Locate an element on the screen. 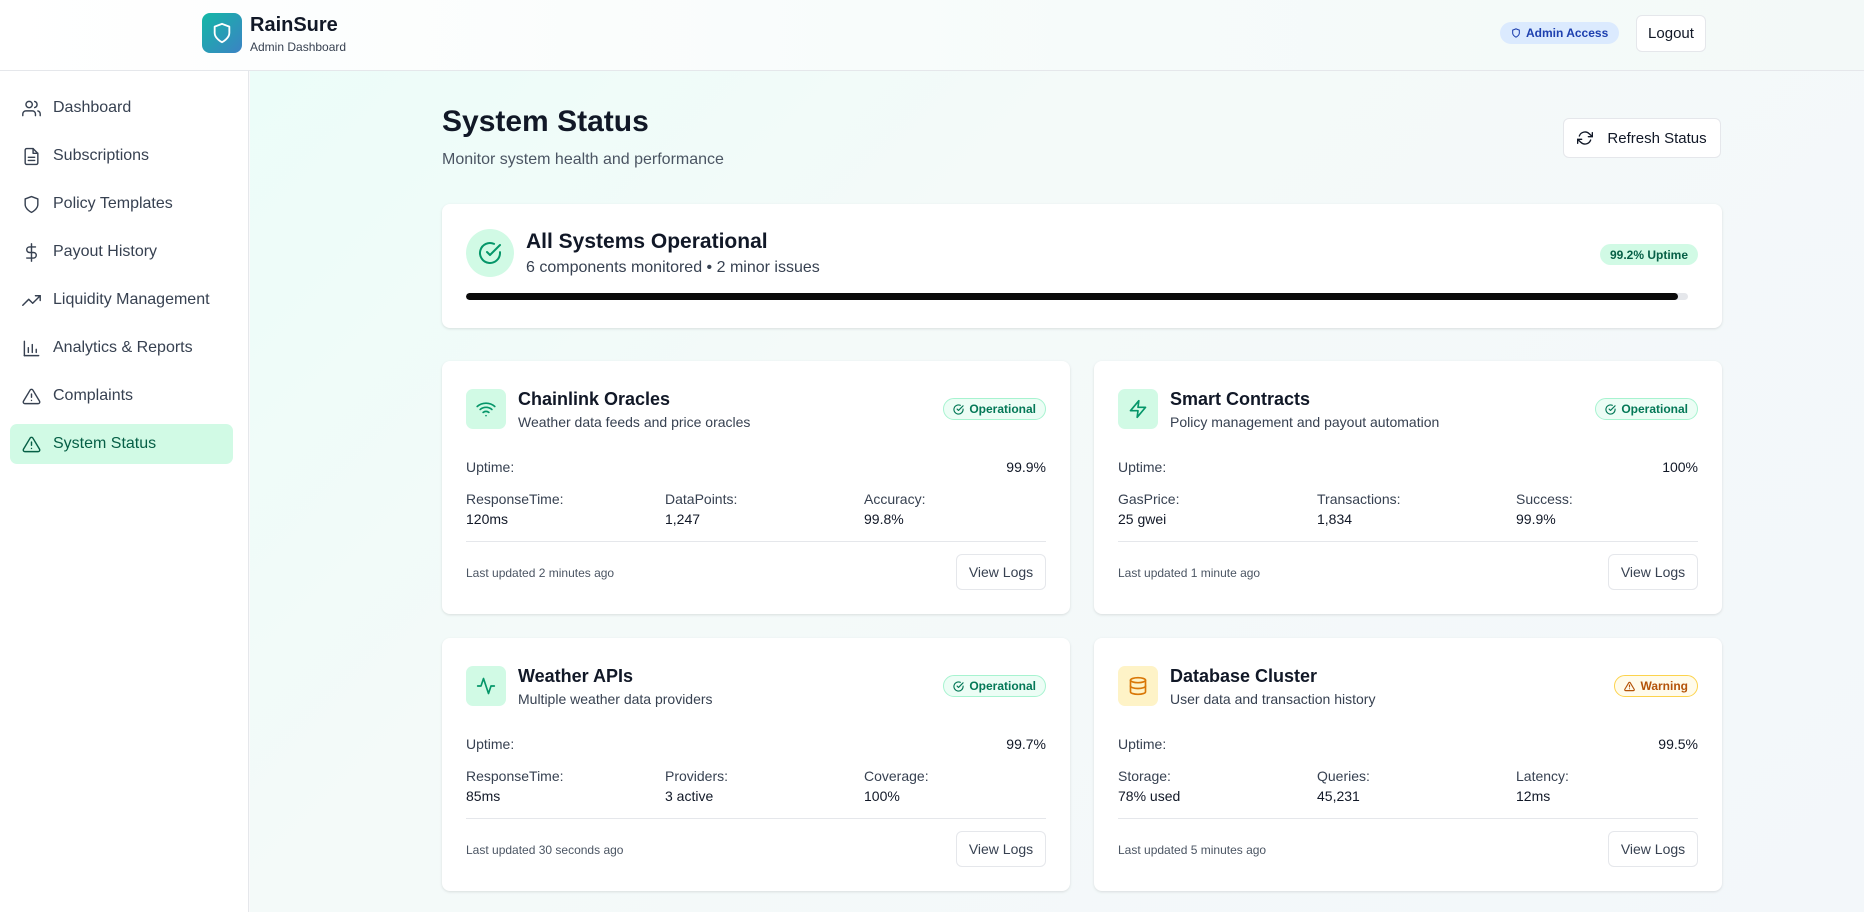  file-text-icon is located at coordinates (31, 156).